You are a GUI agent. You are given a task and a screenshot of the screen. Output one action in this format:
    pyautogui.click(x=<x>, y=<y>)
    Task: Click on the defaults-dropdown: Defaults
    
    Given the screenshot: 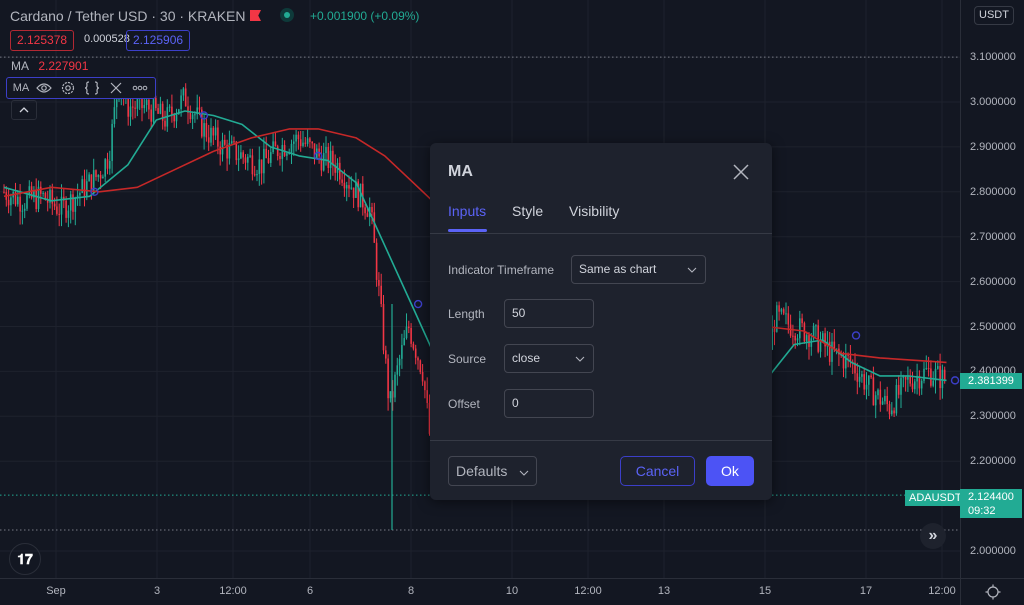 What is the action you would take?
    pyautogui.click(x=492, y=471)
    